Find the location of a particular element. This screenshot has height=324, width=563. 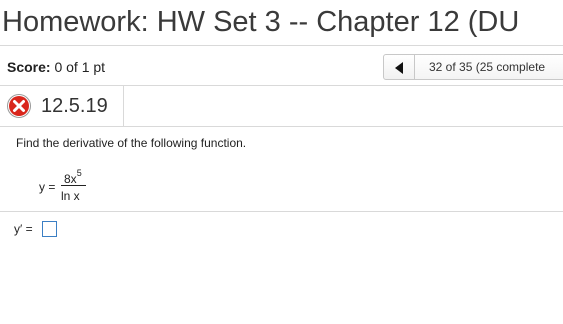

score-label: Score: is located at coordinates (29, 67).